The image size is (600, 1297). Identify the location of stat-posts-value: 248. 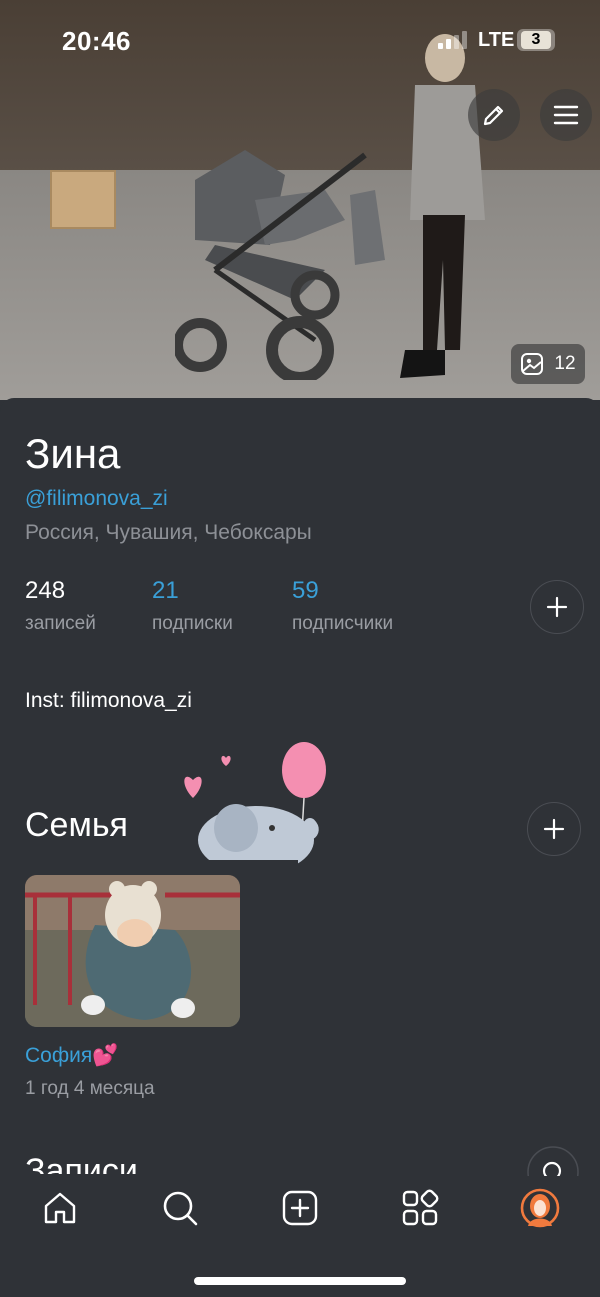
(45, 590).